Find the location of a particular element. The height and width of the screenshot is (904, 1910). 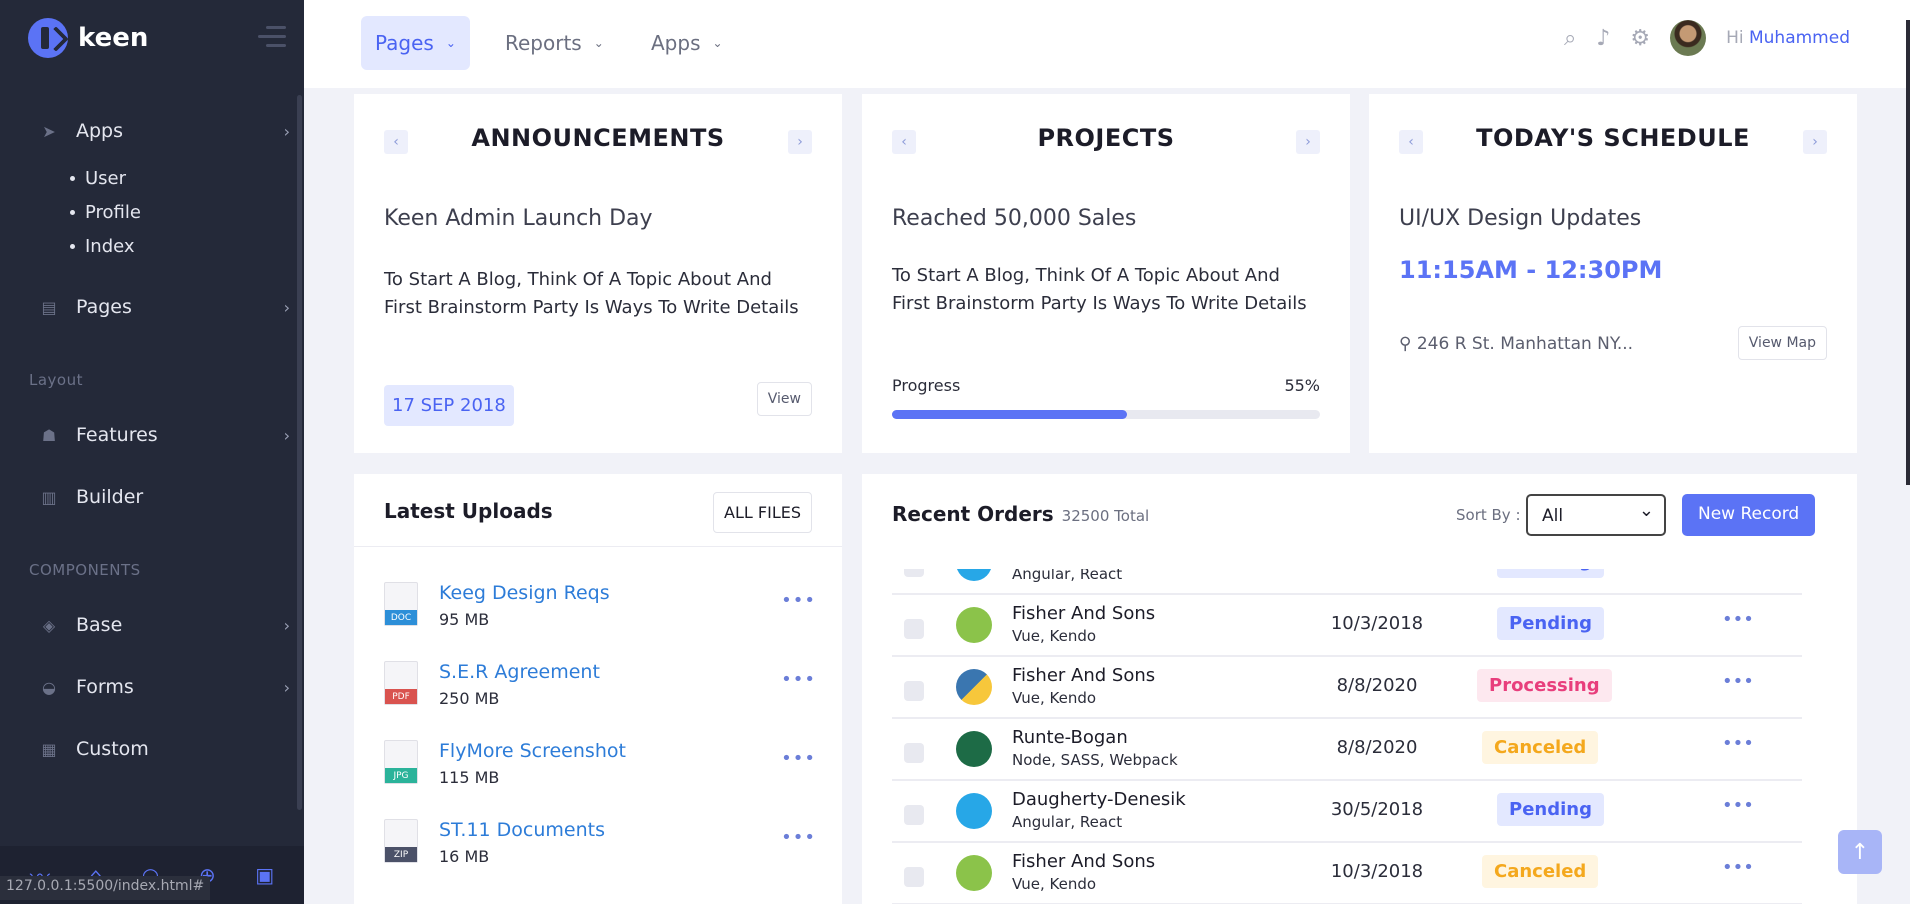

file-row: DOC Keeg Design Reqs 95 MB ••• is located at coordinates (600, 612).